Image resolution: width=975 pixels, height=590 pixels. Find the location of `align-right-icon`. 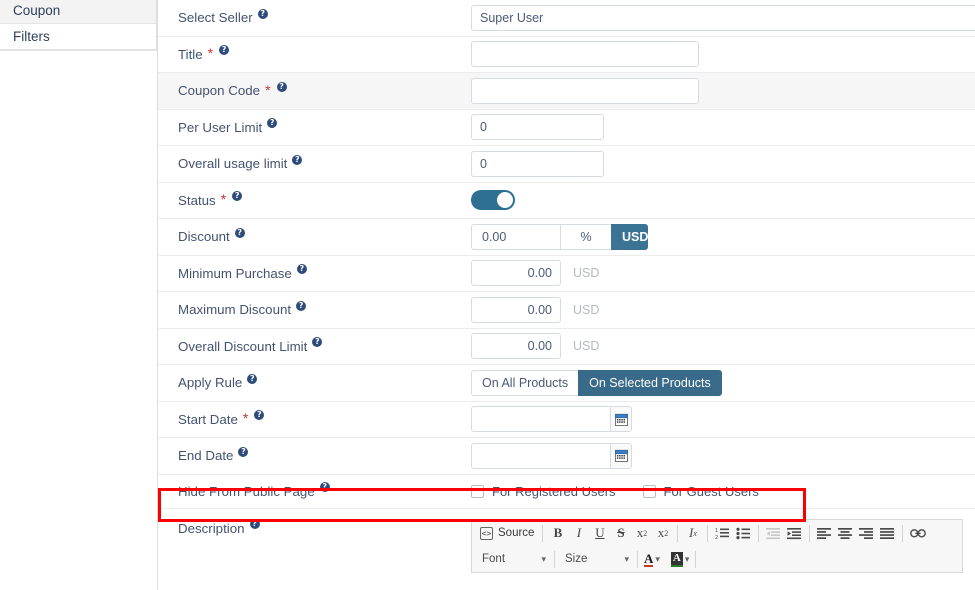

align-right-icon is located at coordinates (866, 533).